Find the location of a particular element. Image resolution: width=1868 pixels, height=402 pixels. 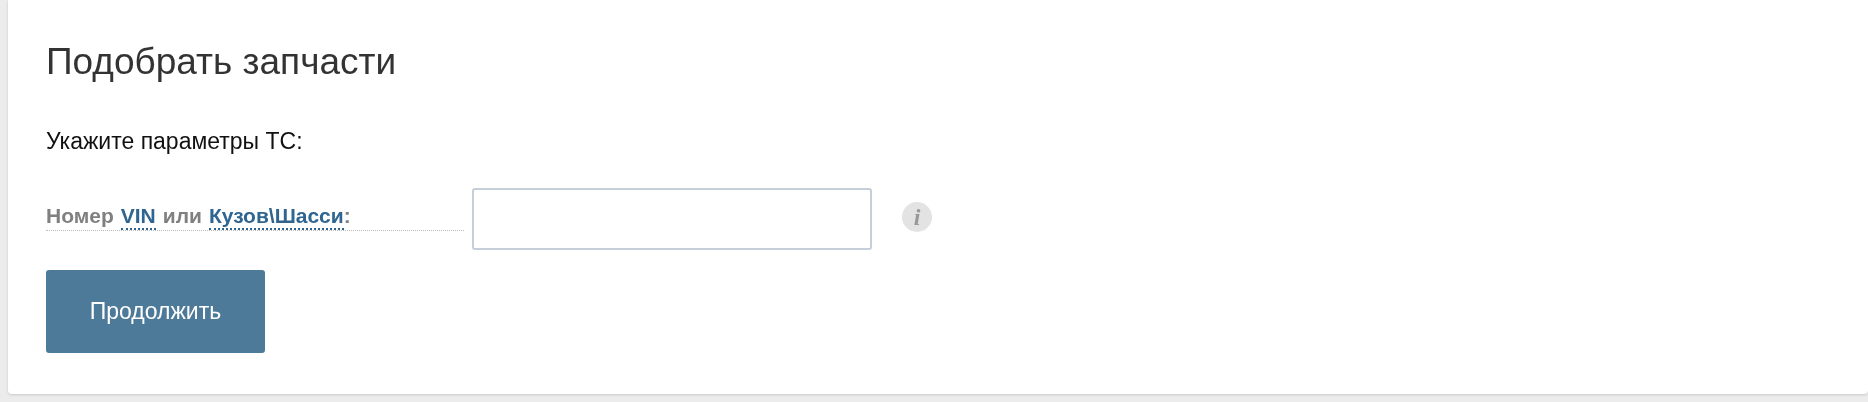

form-title: Подобрать запчасти is located at coordinates (222, 62).